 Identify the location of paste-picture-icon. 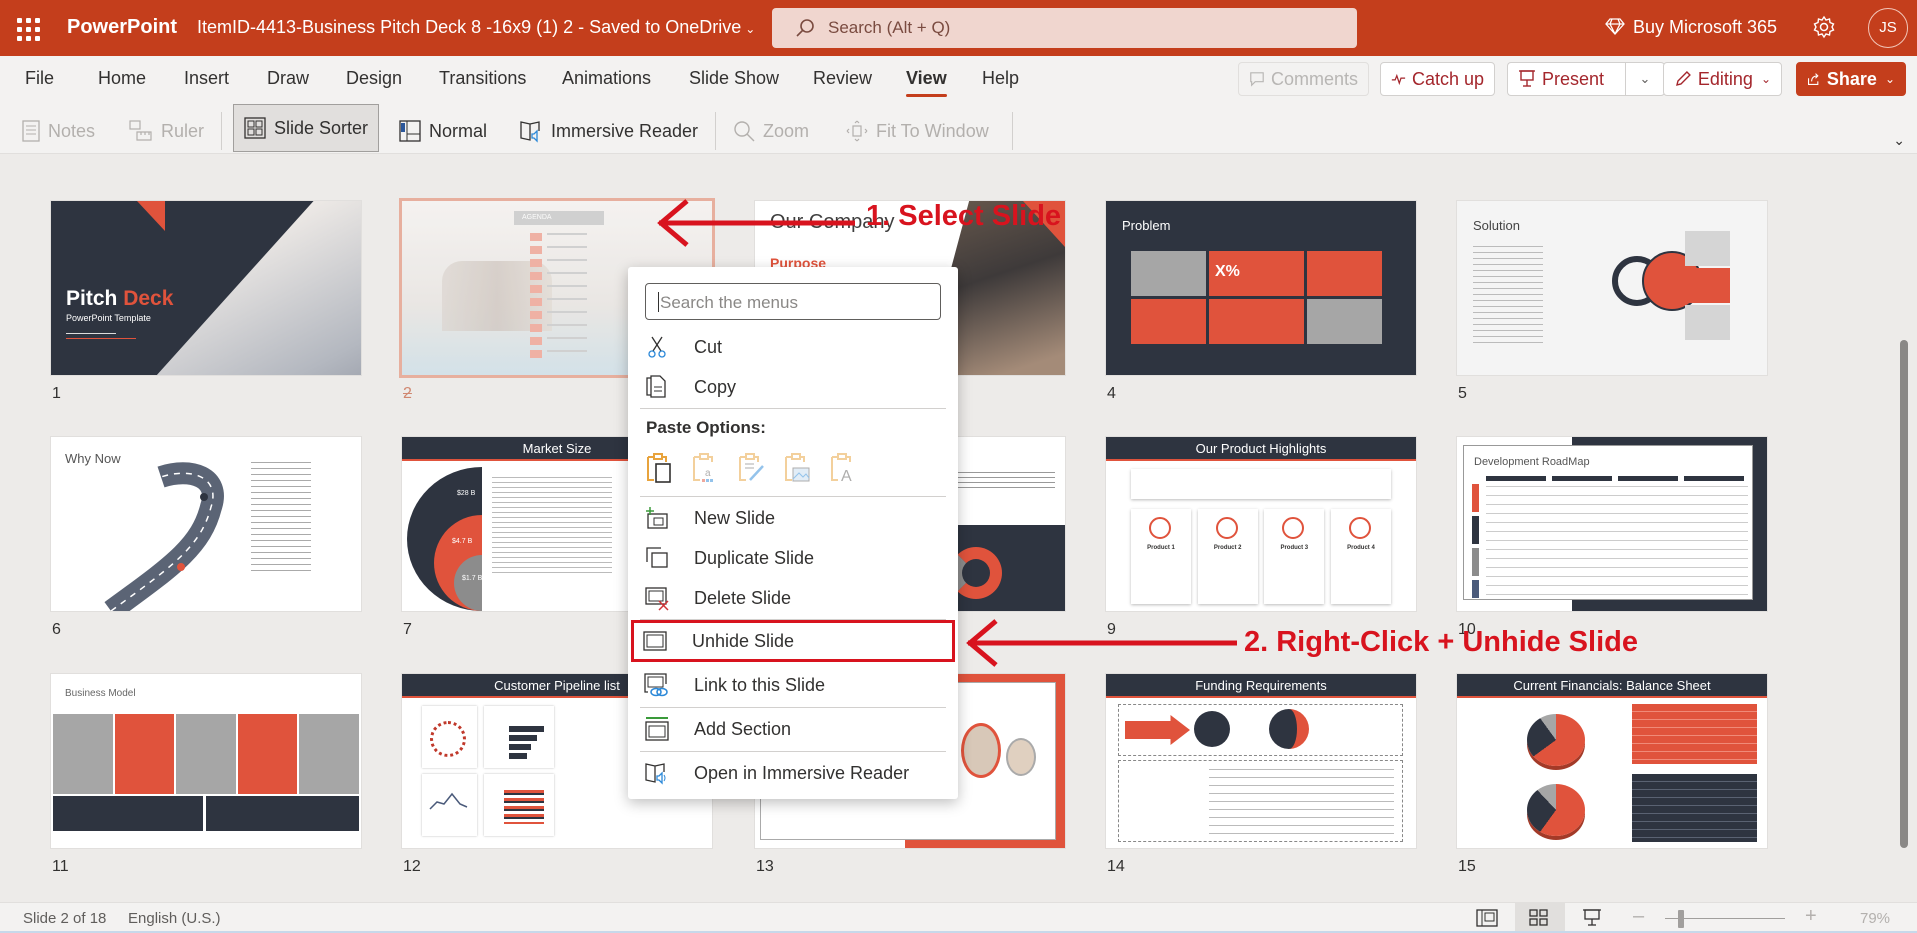
(797, 468).